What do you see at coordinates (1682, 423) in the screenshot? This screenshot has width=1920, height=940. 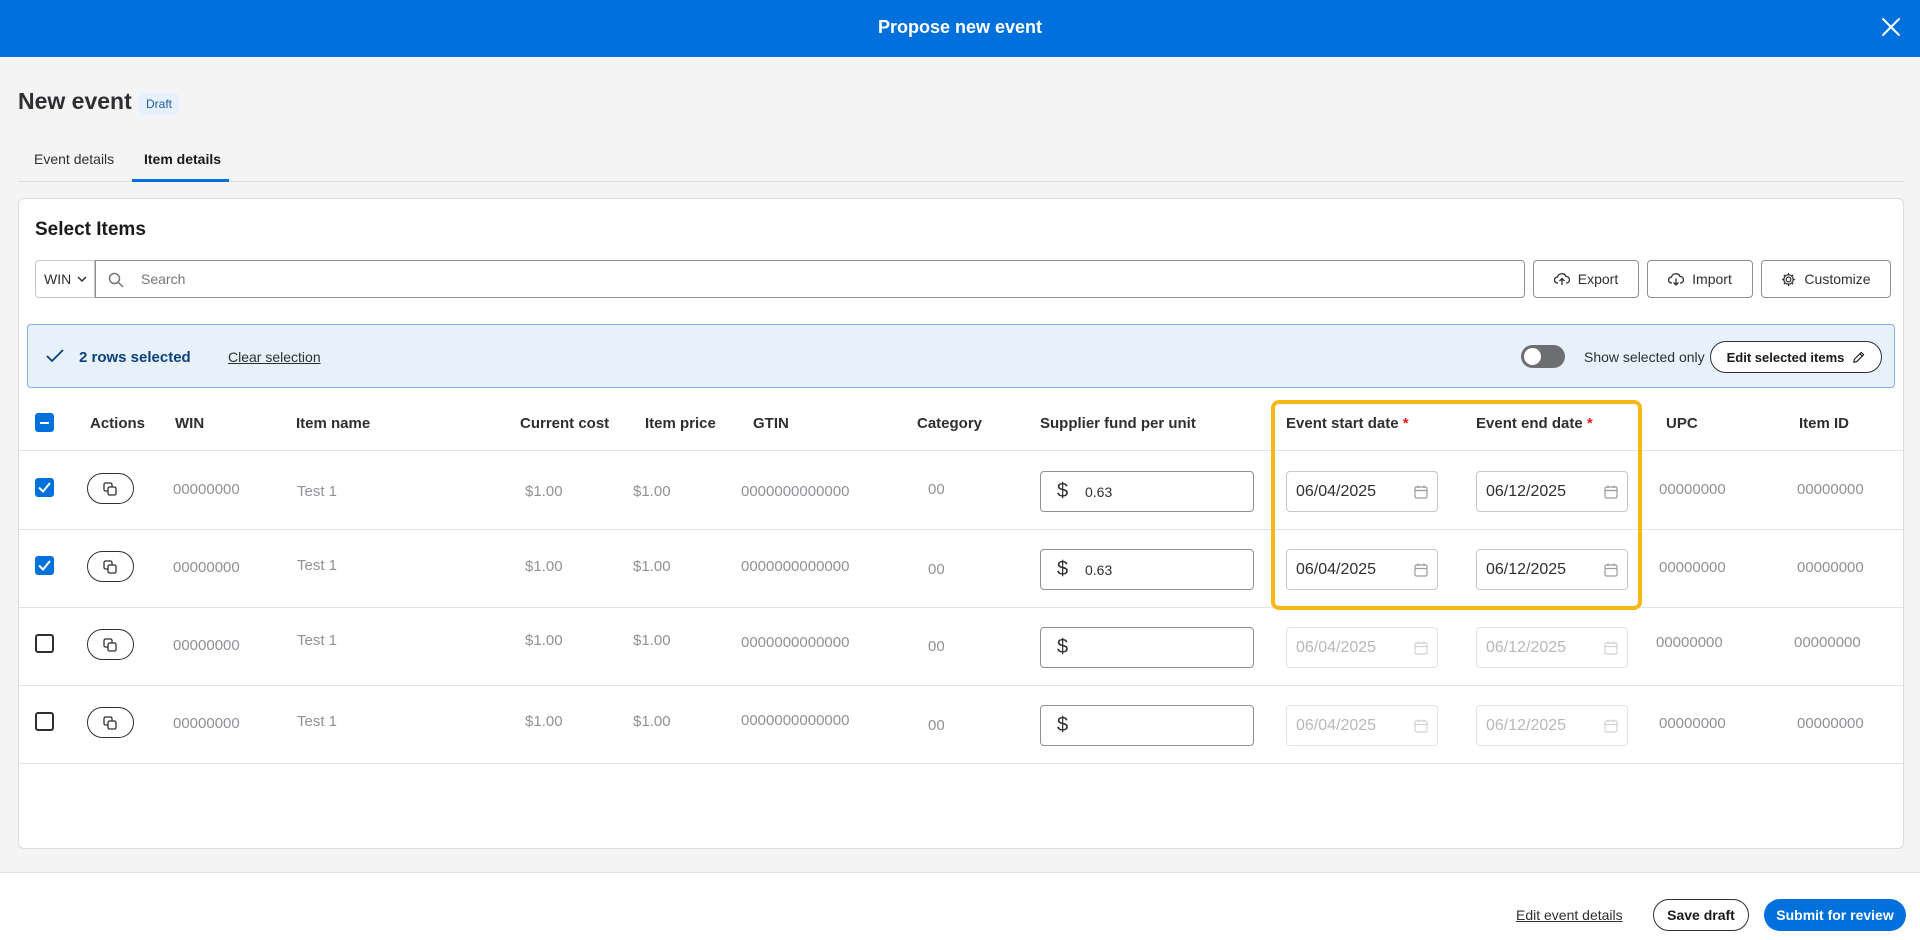 I see `col-upc: UPC` at bounding box center [1682, 423].